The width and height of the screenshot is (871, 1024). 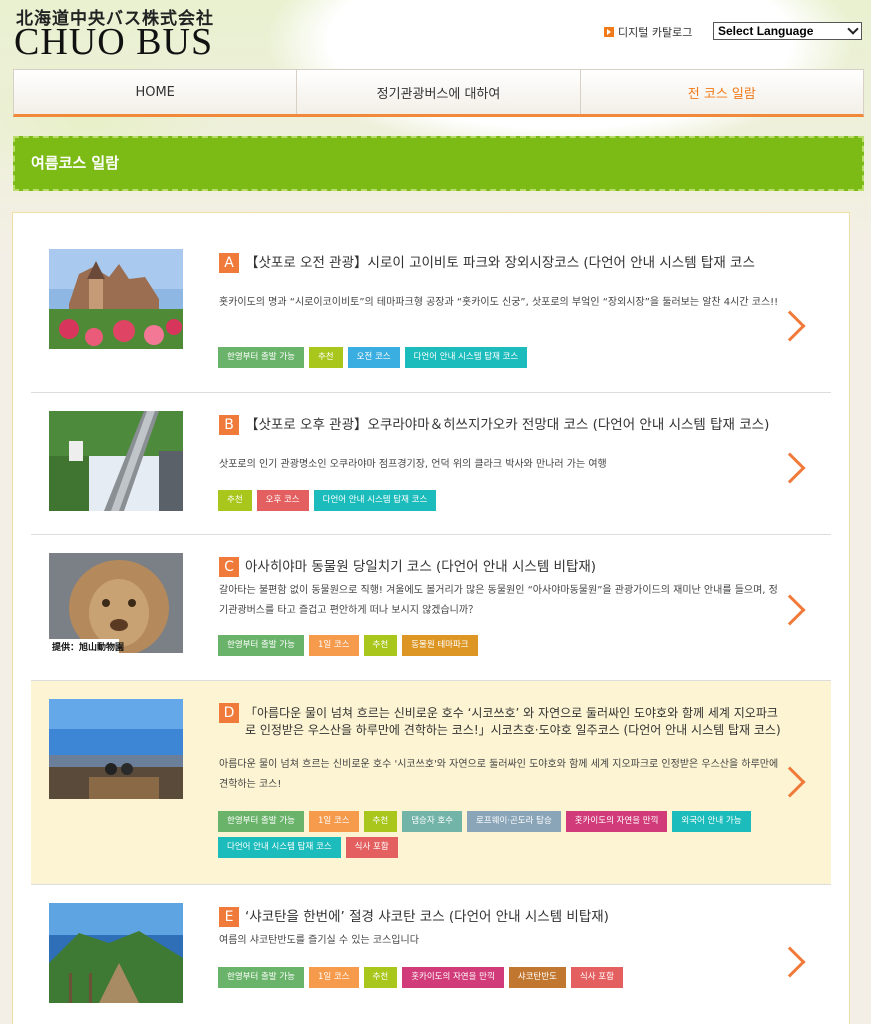 I want to click on digital-catalog-label: 디지털 카탈로그, so click(x=655, y=32).